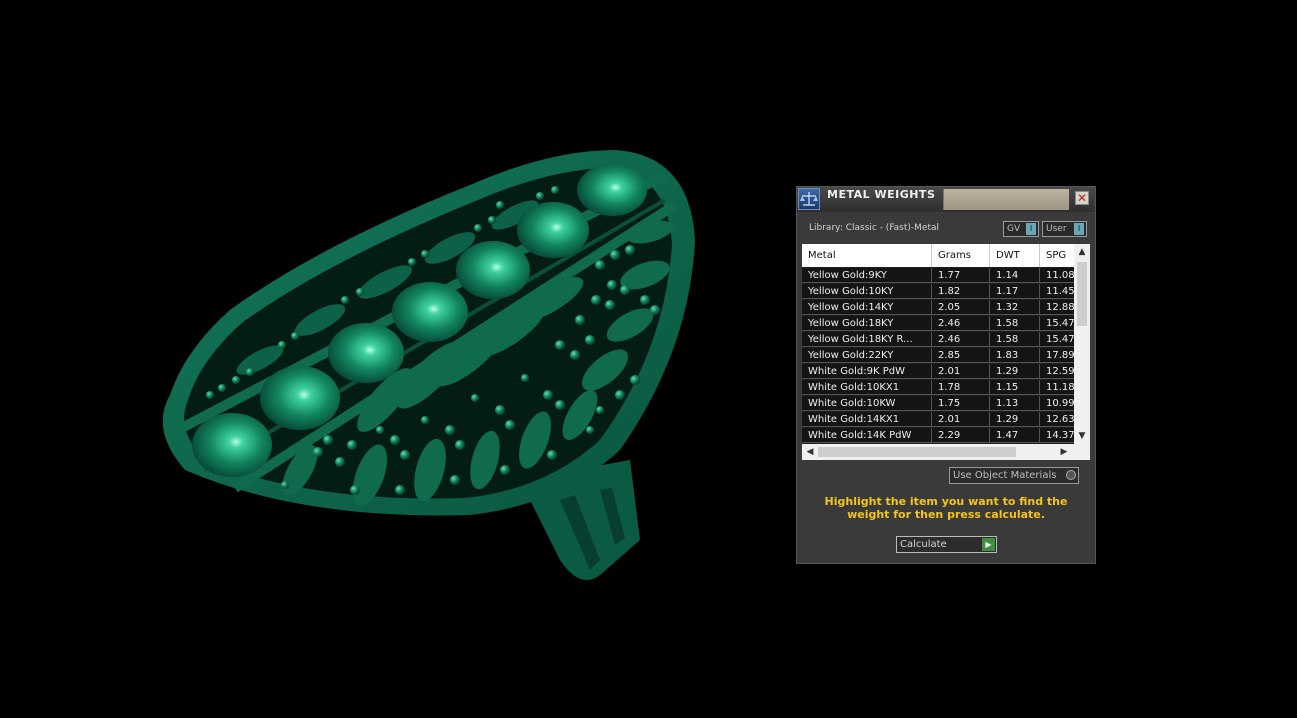 The image size is (1297, 718). What do you see at coordinates (867, 275) in the screenshot?
I see `metal-cell: Yellow Gold:9KY` at bounding box center [867, 275].